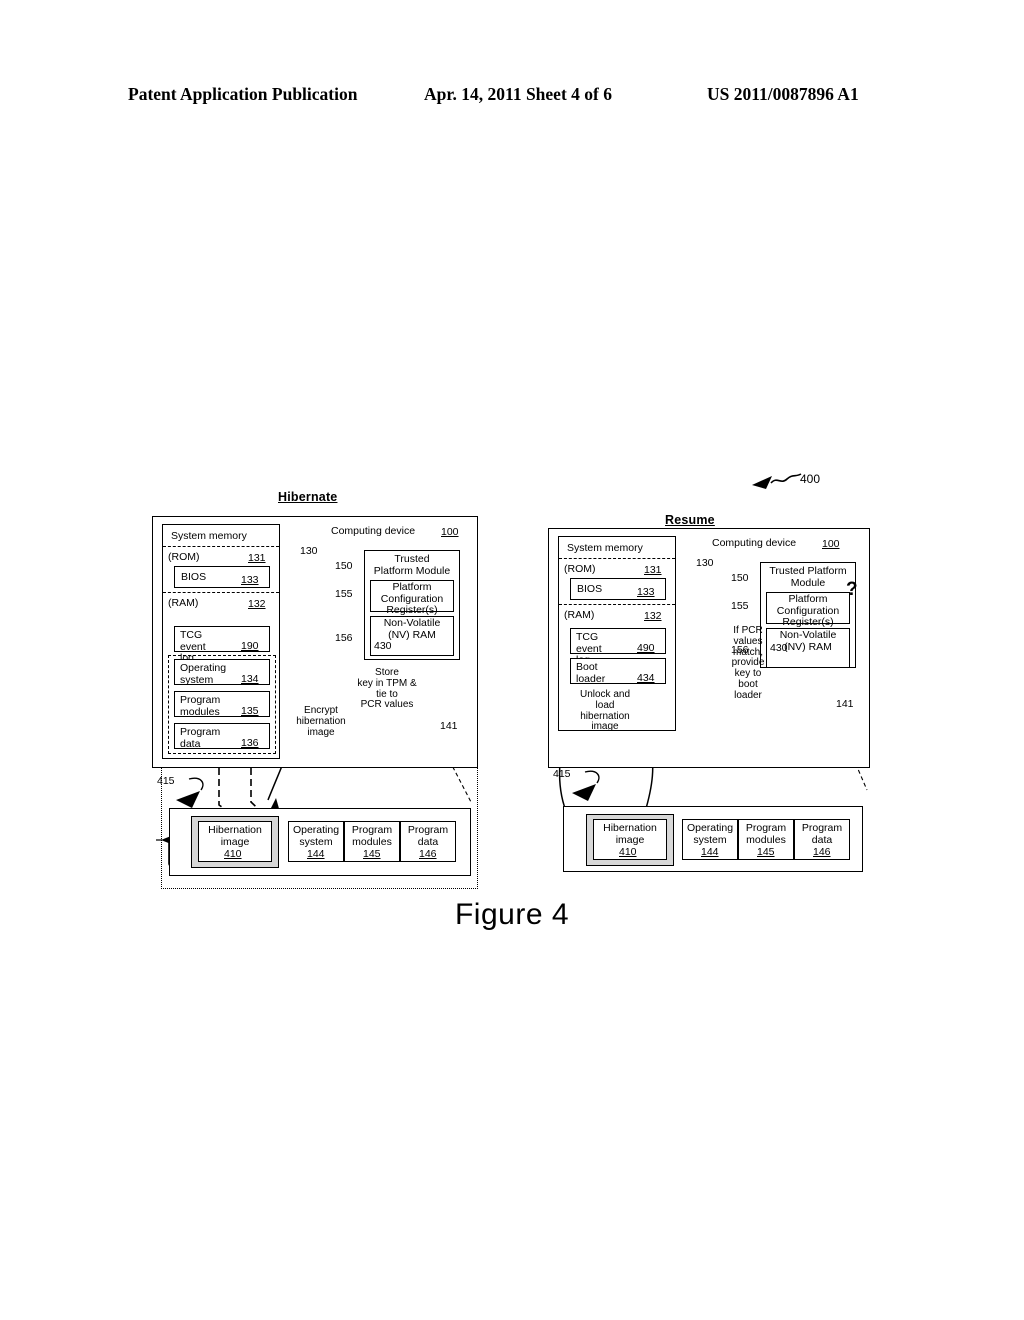 The image size is (1024, 1320). Describe the element at coordinates (653, 570) in the screenshot. I see `resume-rom-num: 131` at that location.